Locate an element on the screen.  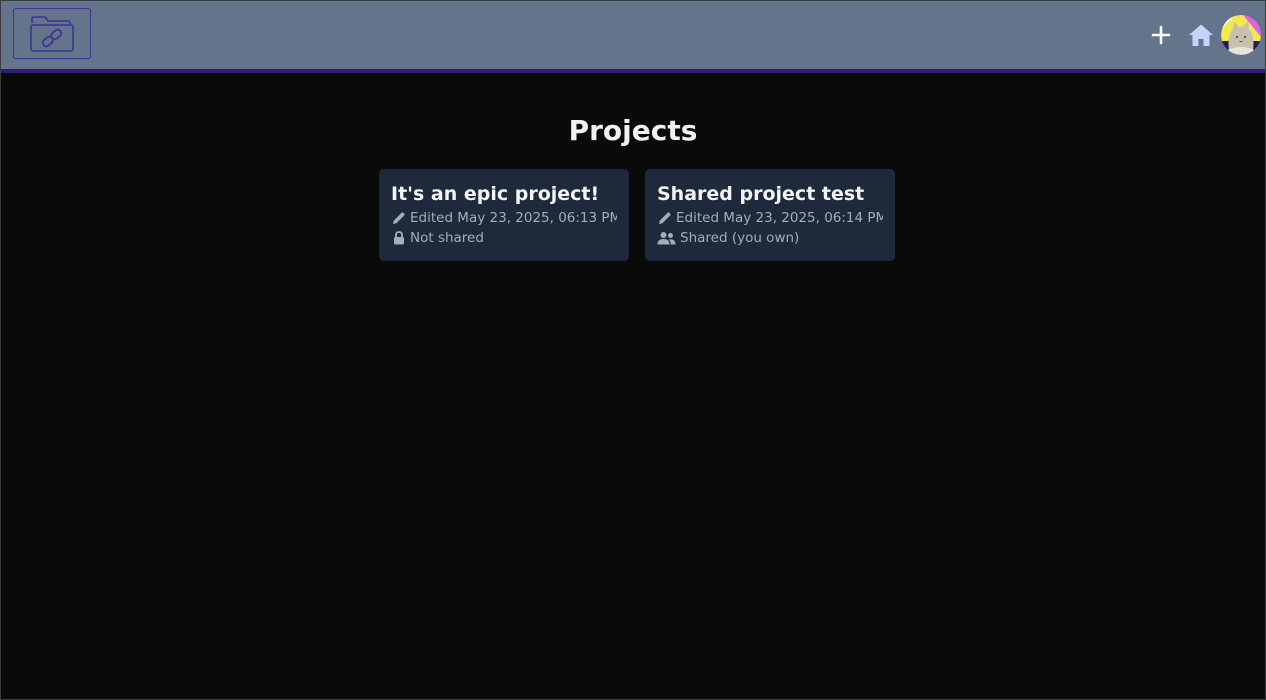
project-sharing-row: Not shared is located at coordinates (504, 238).